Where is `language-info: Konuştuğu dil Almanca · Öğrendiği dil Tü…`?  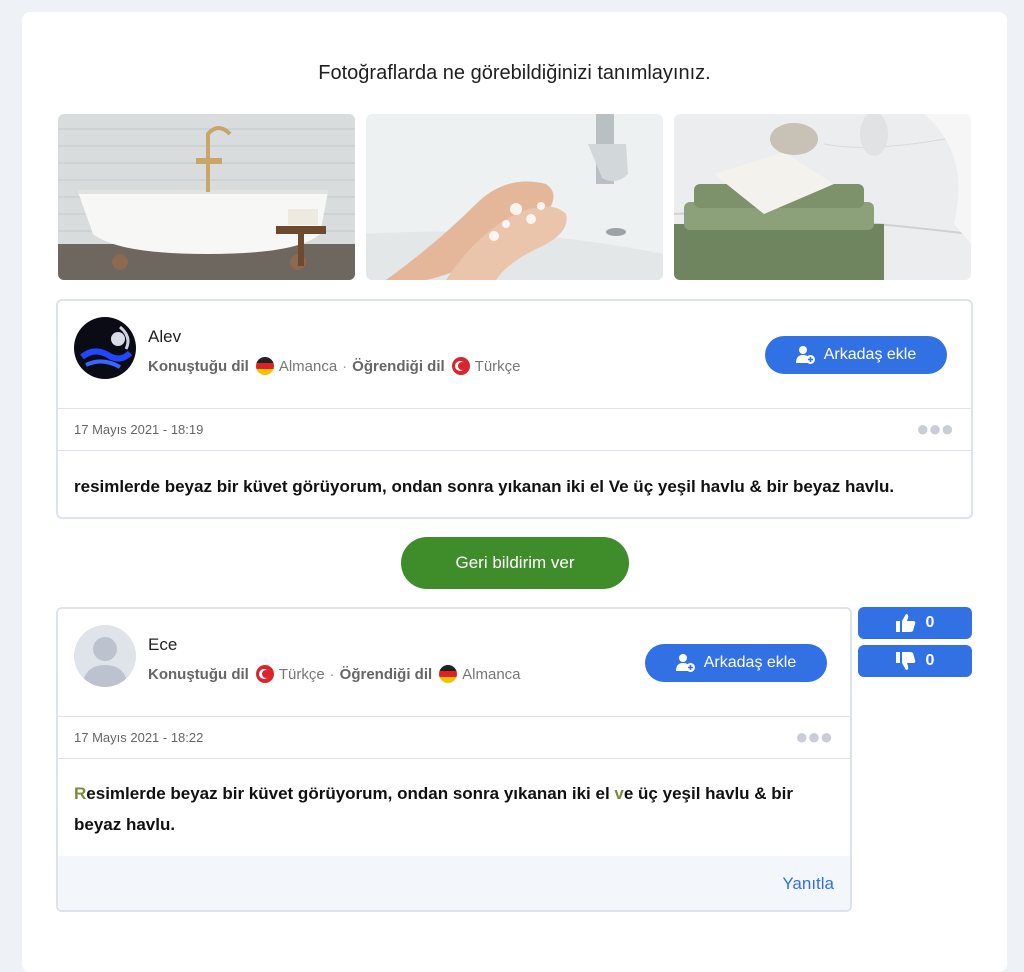
language-info: Konuştuğu dil Almanca · Öğrendiği dil Tü… is located at coordinates (334, 366).